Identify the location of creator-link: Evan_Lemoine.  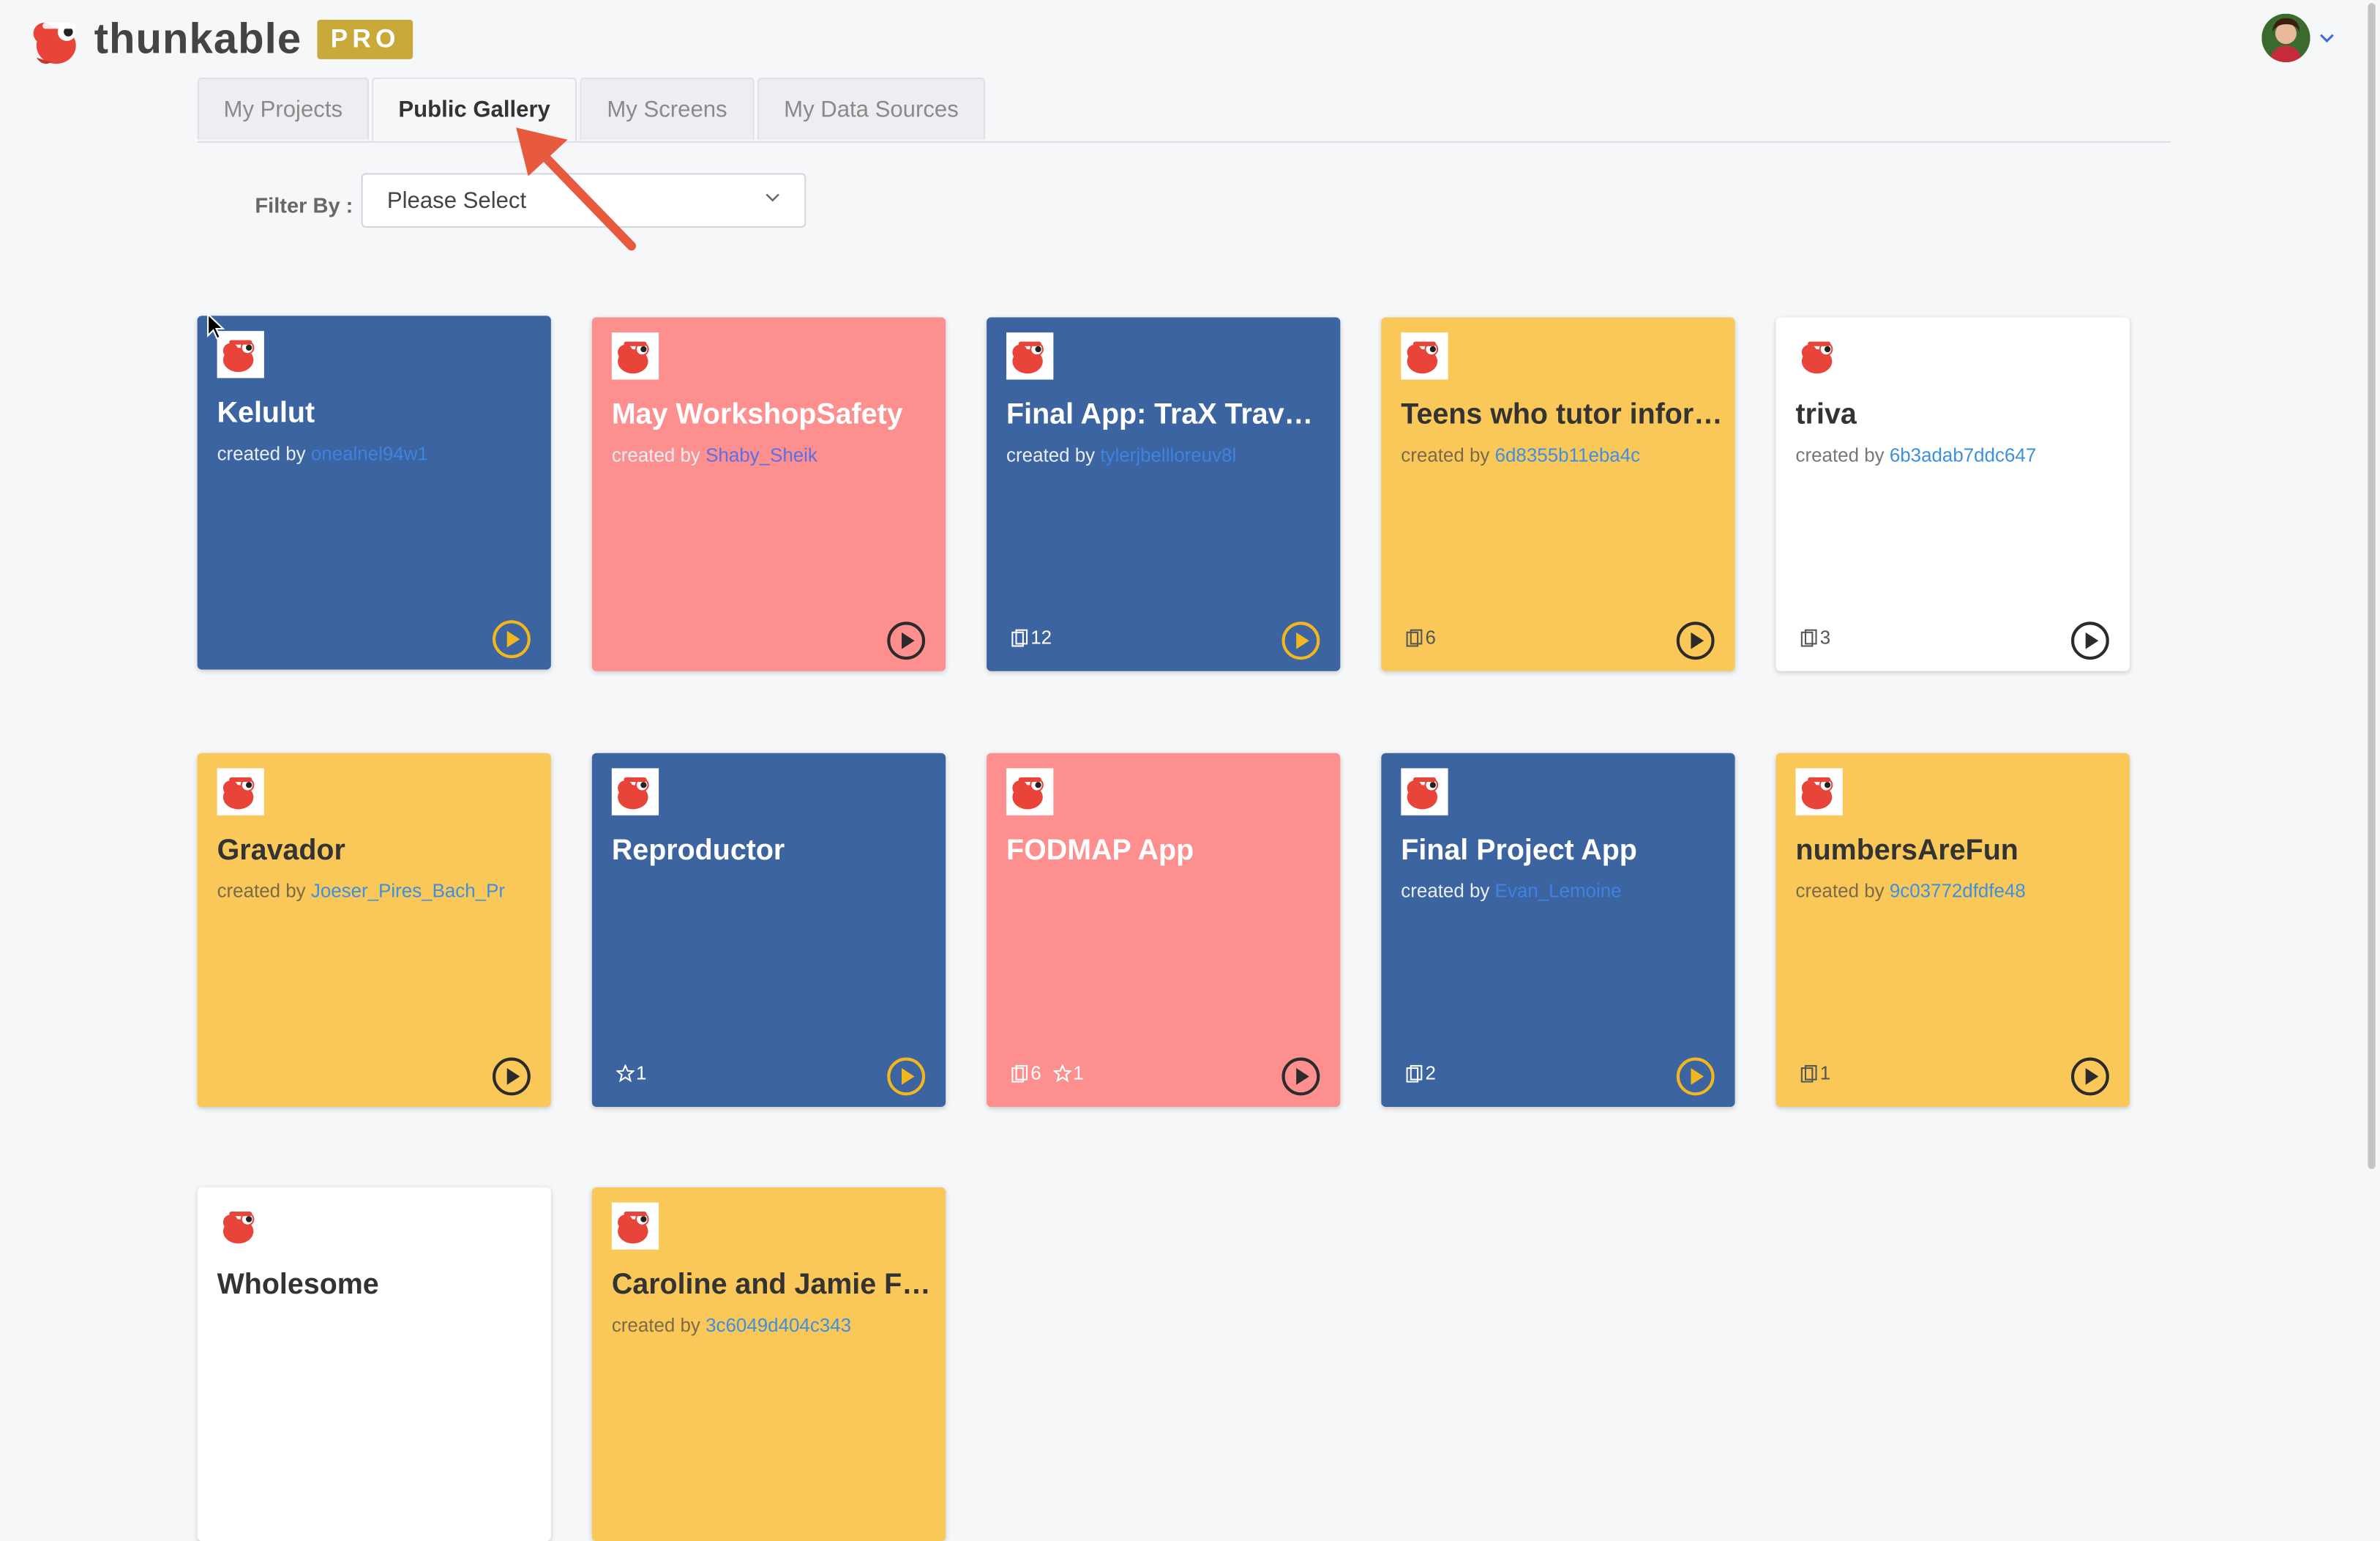
(1558, 891).